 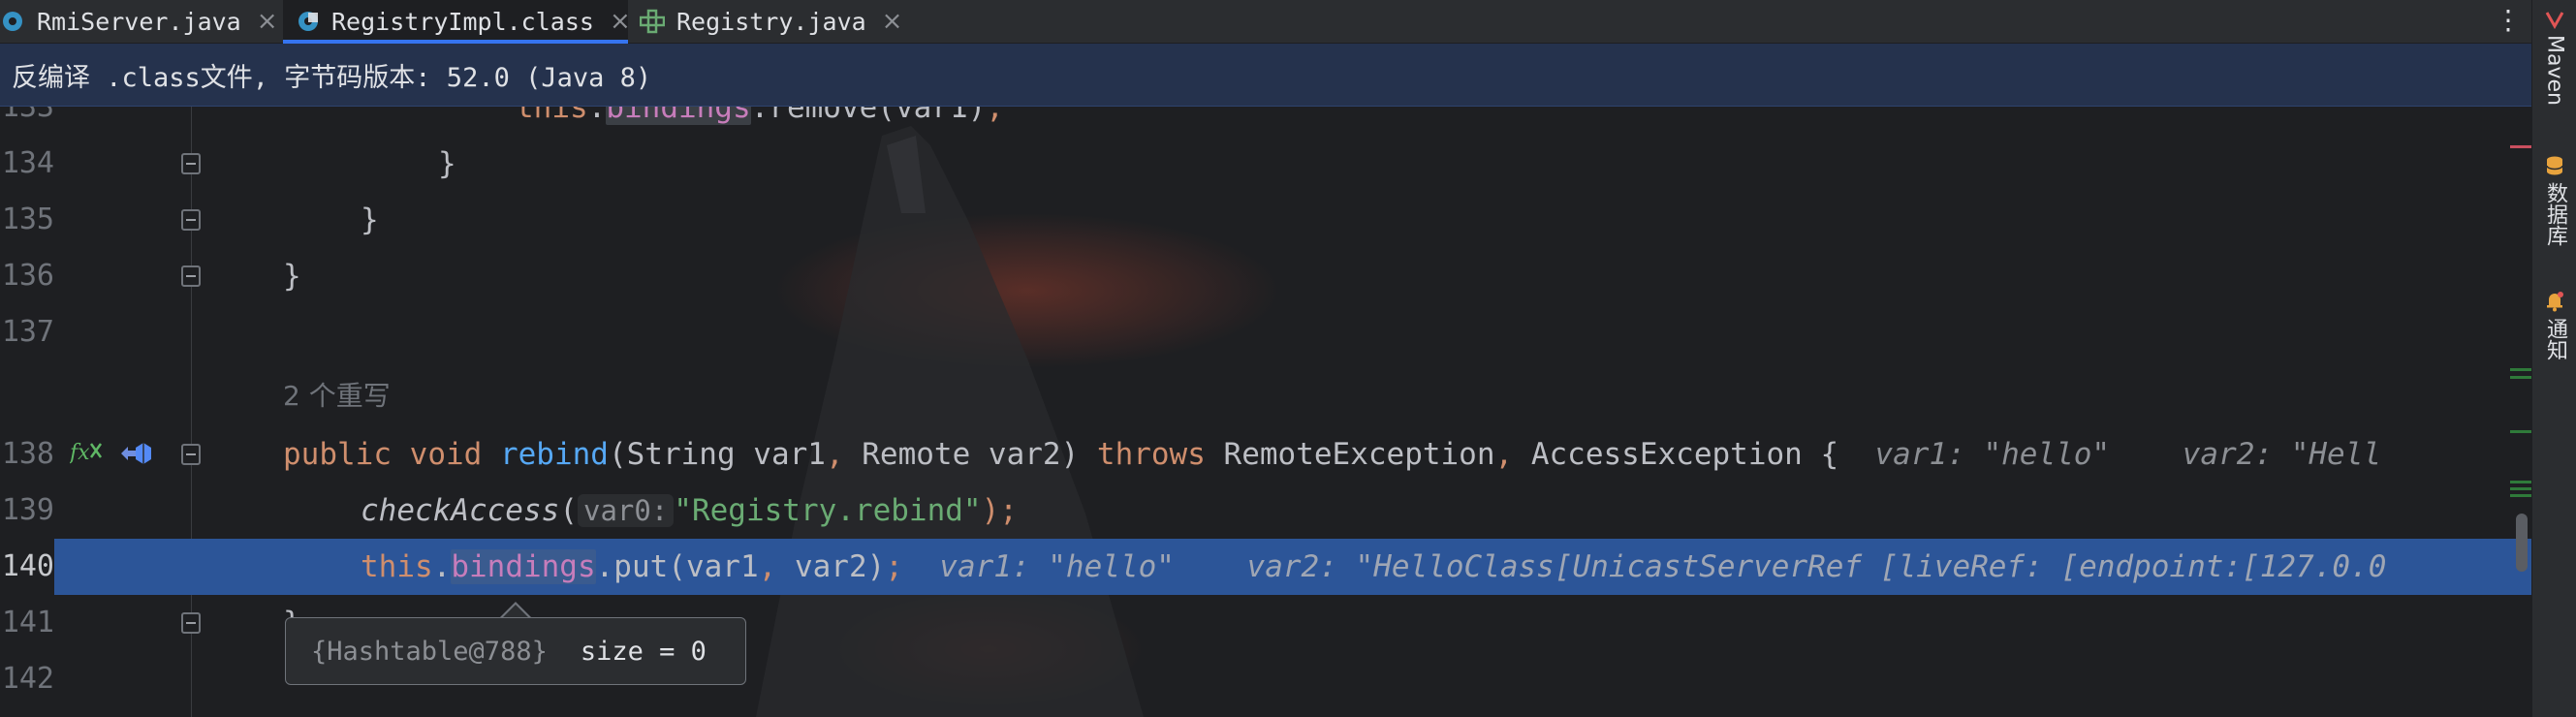 I want to click on code-text: checkAccess(var0: "Registry.rebind");, so click(x=689, y=511).